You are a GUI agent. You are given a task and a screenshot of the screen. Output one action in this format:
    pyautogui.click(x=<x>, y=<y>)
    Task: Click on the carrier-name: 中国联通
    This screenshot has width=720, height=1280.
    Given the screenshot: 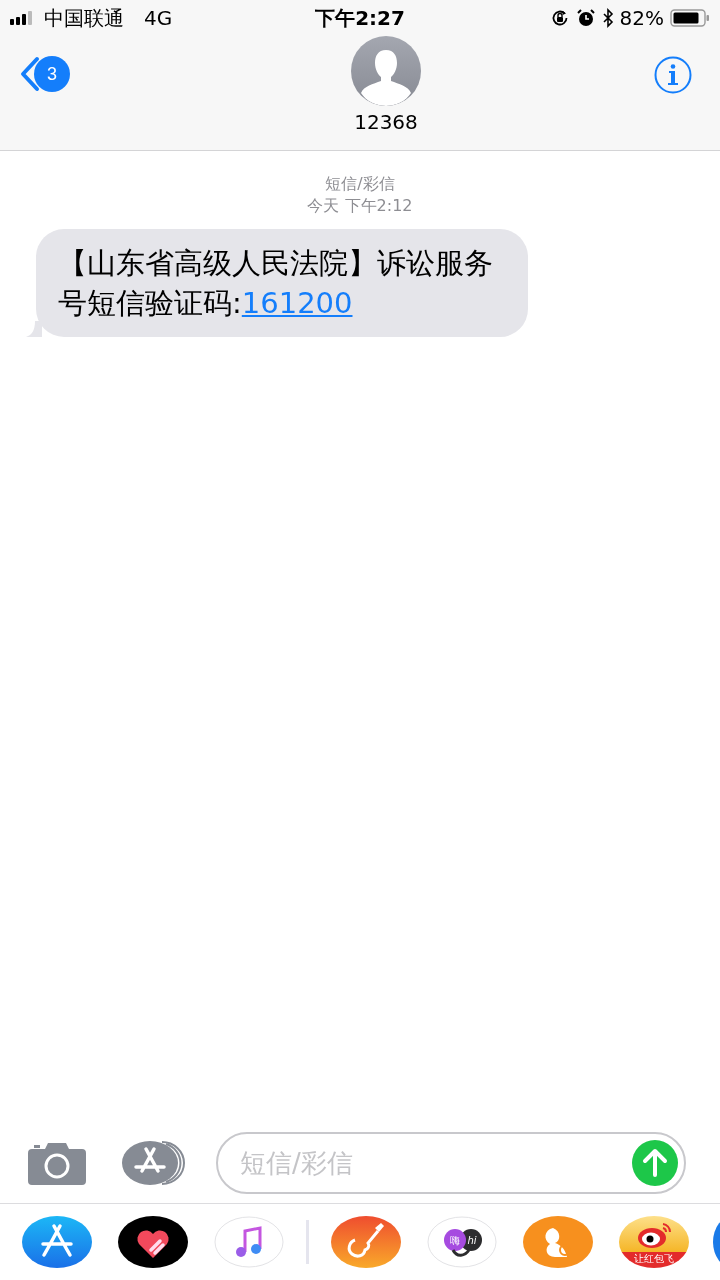 What is the action you would take?
    pyautogui.click(x=84, y=18)
    